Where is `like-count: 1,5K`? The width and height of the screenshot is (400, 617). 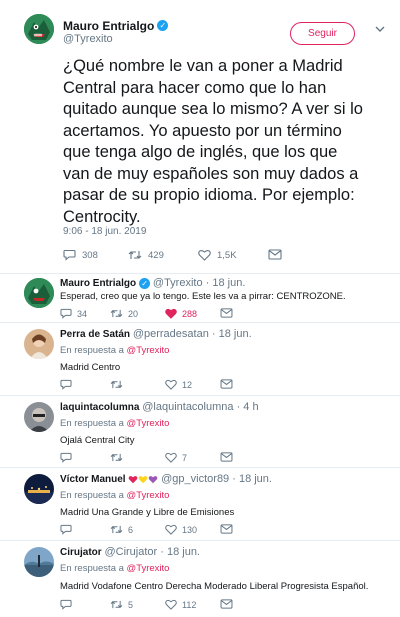
like-count: 1,5K is located at coordinates (227, 255).